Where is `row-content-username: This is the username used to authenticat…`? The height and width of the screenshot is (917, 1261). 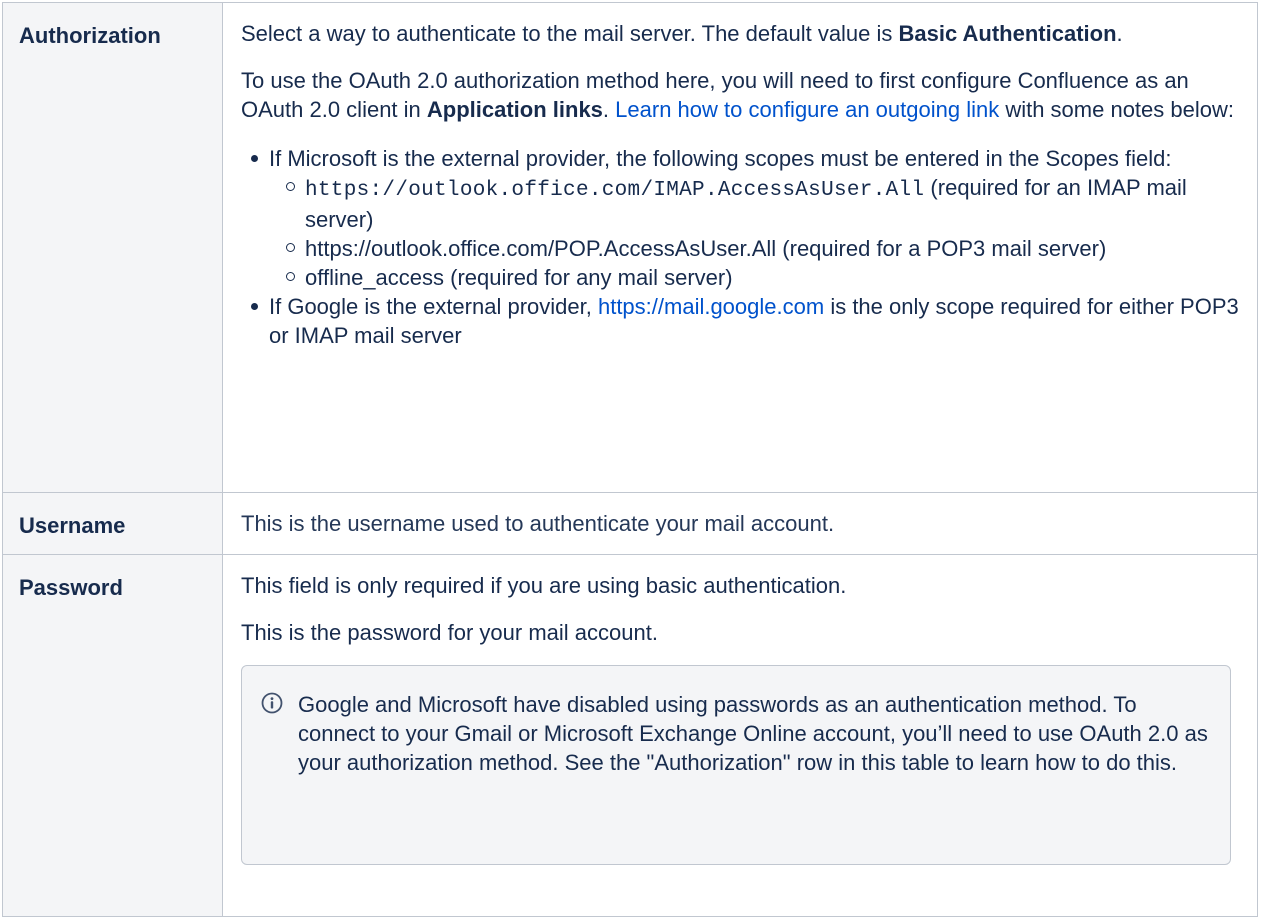 row-content-username: This is the username used to authenticat… is located at coordinates (740, 523).